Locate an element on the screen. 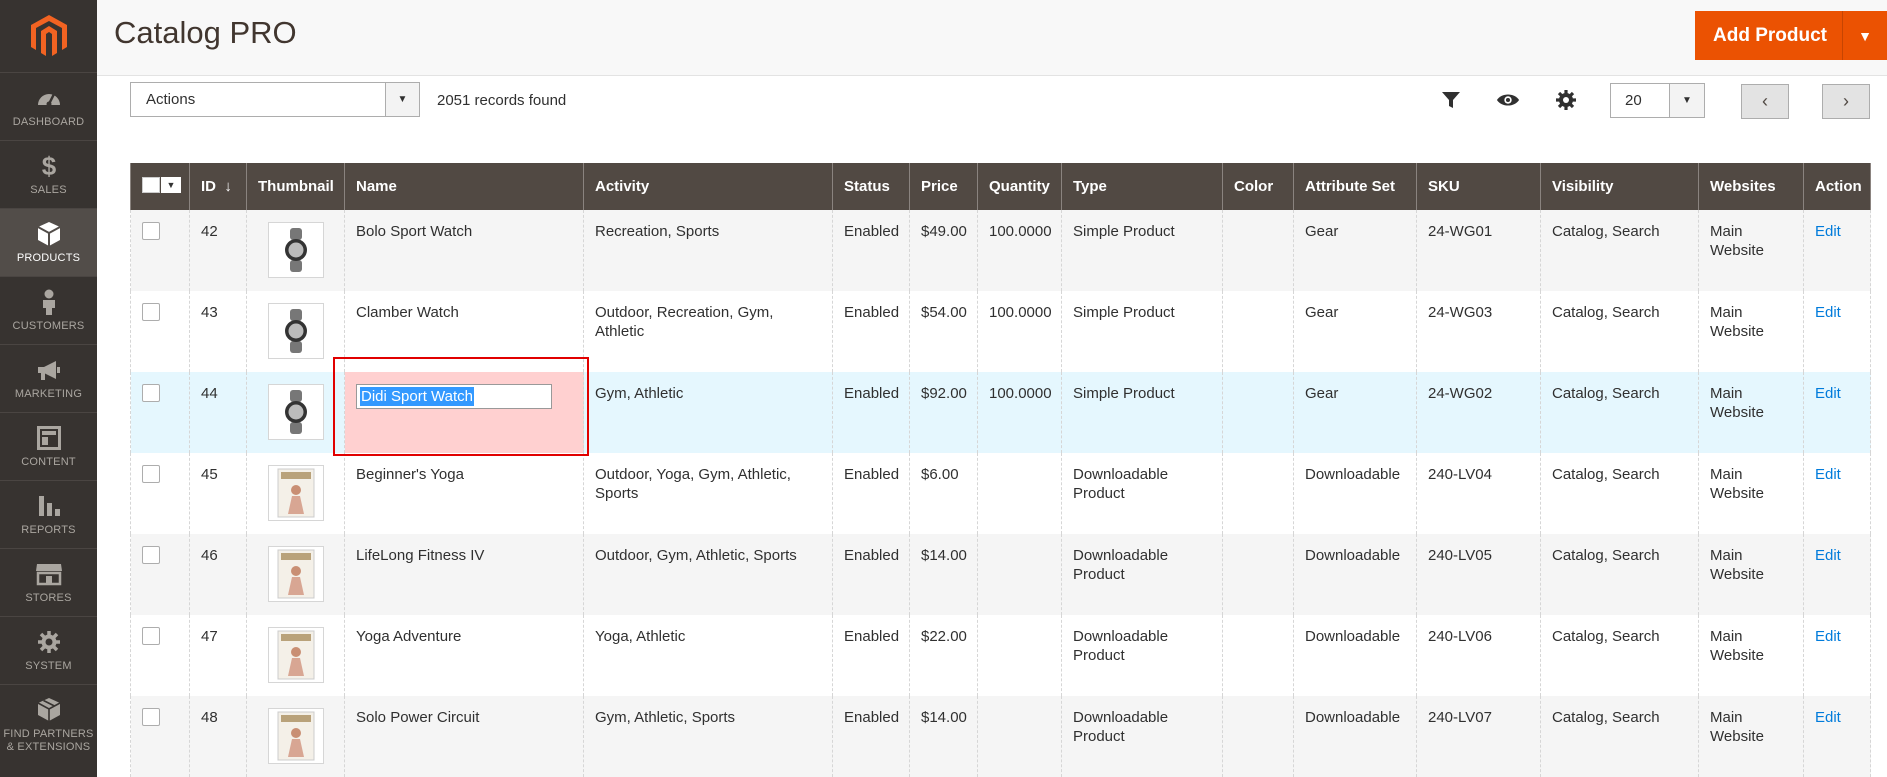  triangle-down-icon: ▼ is located at coordinates (171, 184).